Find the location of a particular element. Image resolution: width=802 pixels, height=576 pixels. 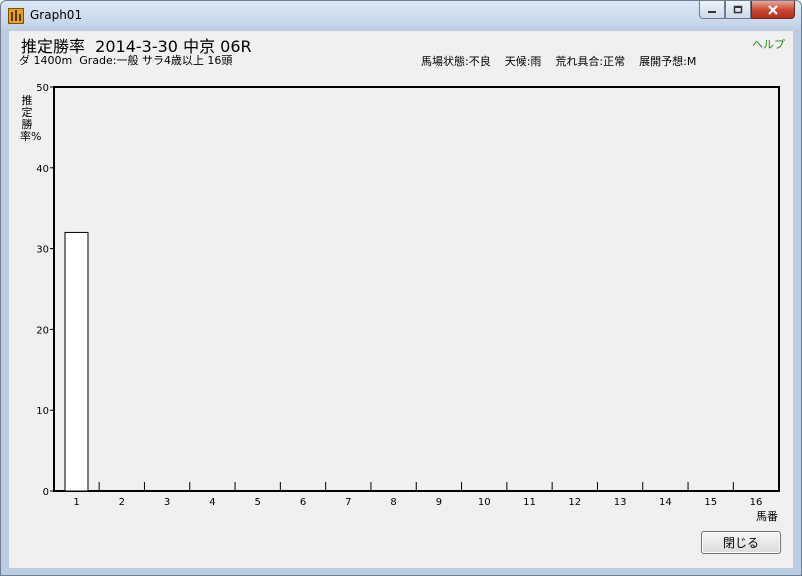

x-tick-label: 8 is located at coordinates (393, 502).